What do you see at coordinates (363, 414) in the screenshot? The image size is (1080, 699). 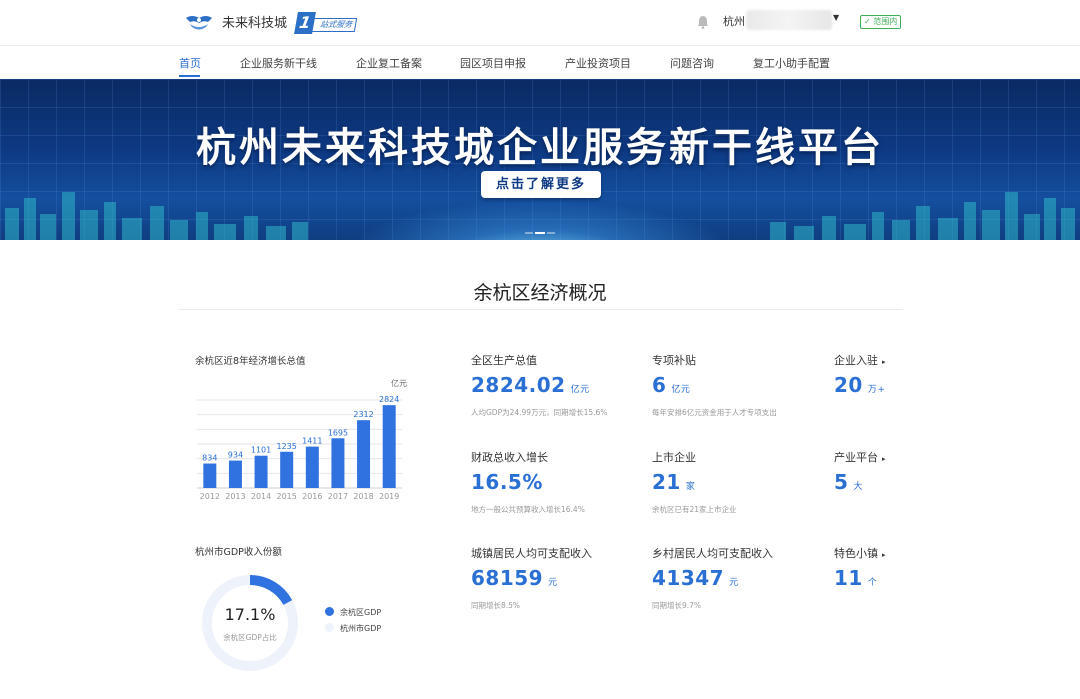 I see `chart-data-label: 2312` at bounding box center [363, 414].